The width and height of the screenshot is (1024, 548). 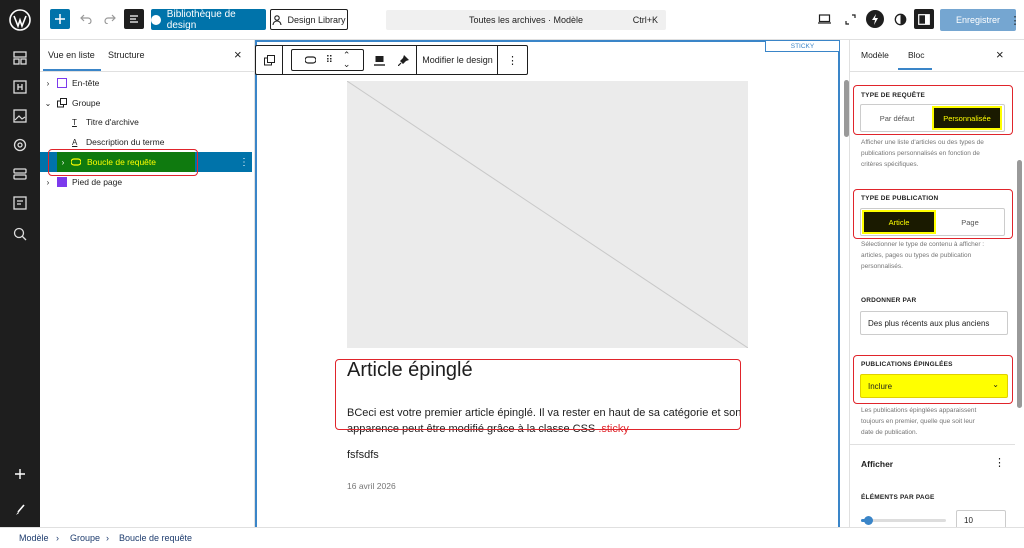 What do you see at coordinates (277, 19) in the screenshot?
I see `user-icon` at bounding box center [277, 19].